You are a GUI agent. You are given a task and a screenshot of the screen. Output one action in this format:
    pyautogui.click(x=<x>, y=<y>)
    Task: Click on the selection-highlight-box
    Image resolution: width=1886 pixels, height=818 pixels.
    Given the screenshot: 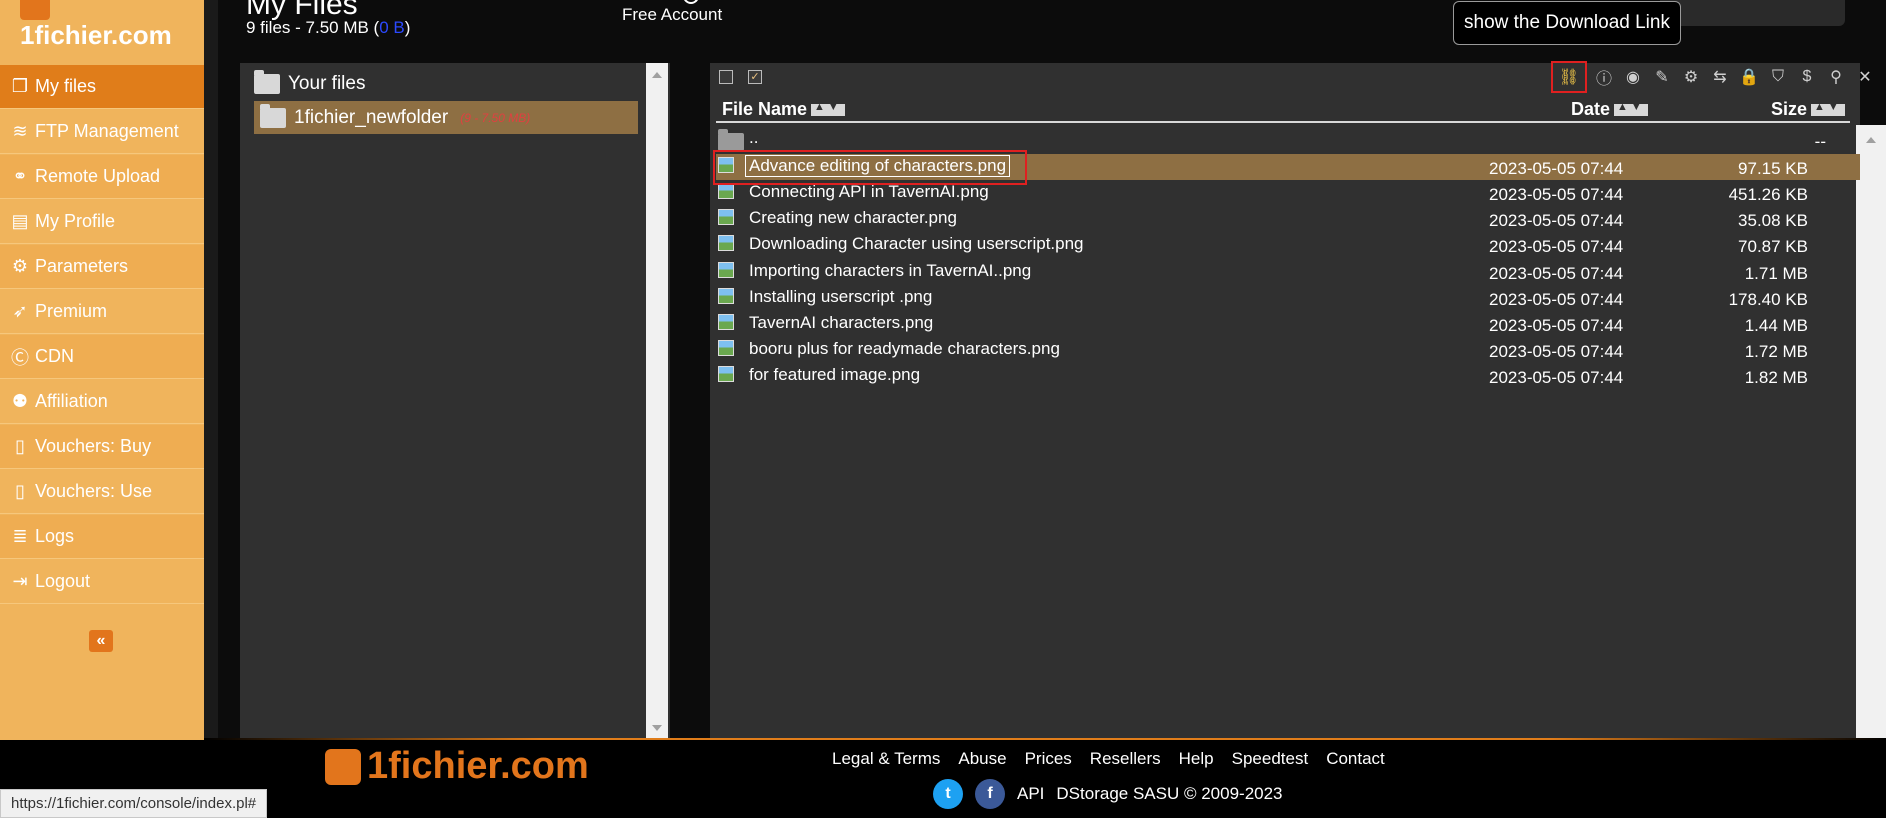 What is the action you would take?
    pyautogui.click(x=870, y=167)
    